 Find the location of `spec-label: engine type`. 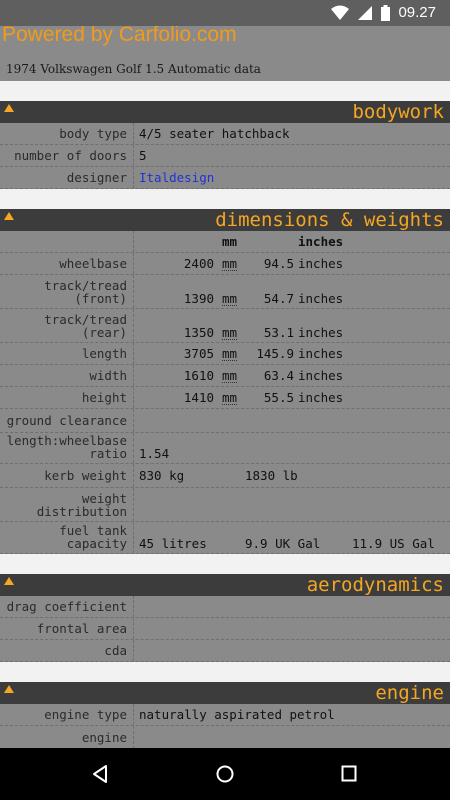

spec-label: engine type is located at coordinates (67, 714).